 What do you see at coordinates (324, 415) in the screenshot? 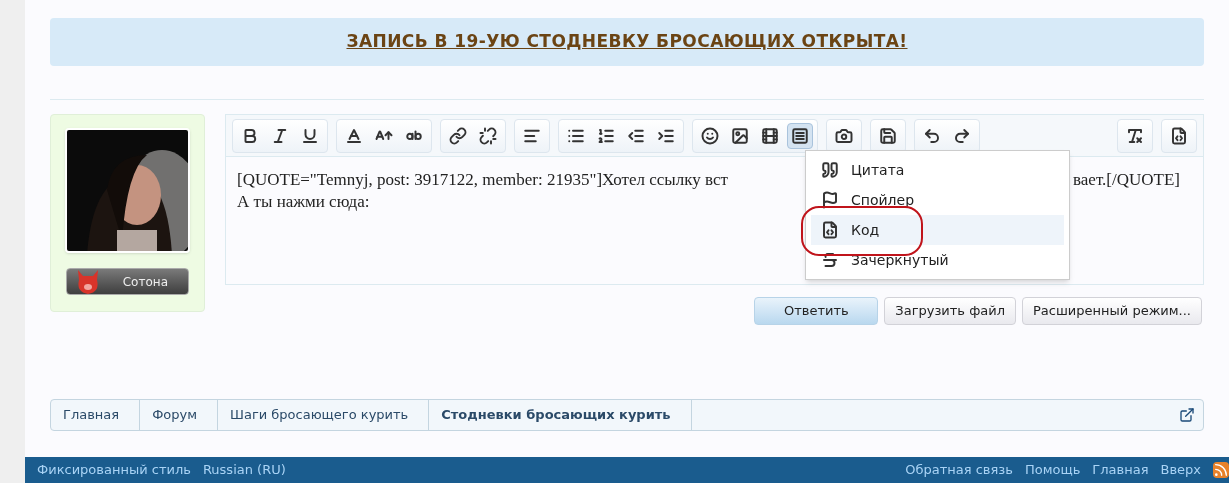
I see `breadcrumb-link: Шаги бросающего курить` at bounding box center [324, 415].